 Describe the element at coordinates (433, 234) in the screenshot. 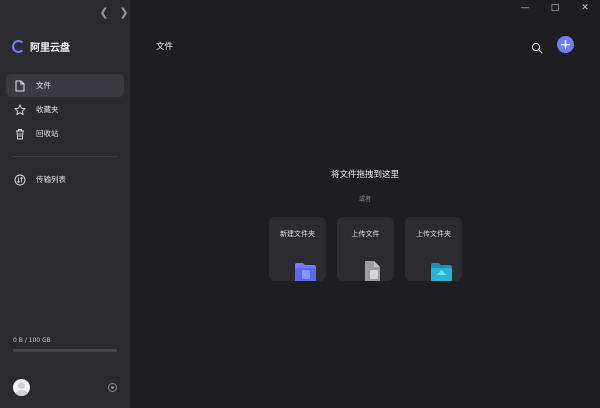

I see `card-label: 上传文件夹` at that location.